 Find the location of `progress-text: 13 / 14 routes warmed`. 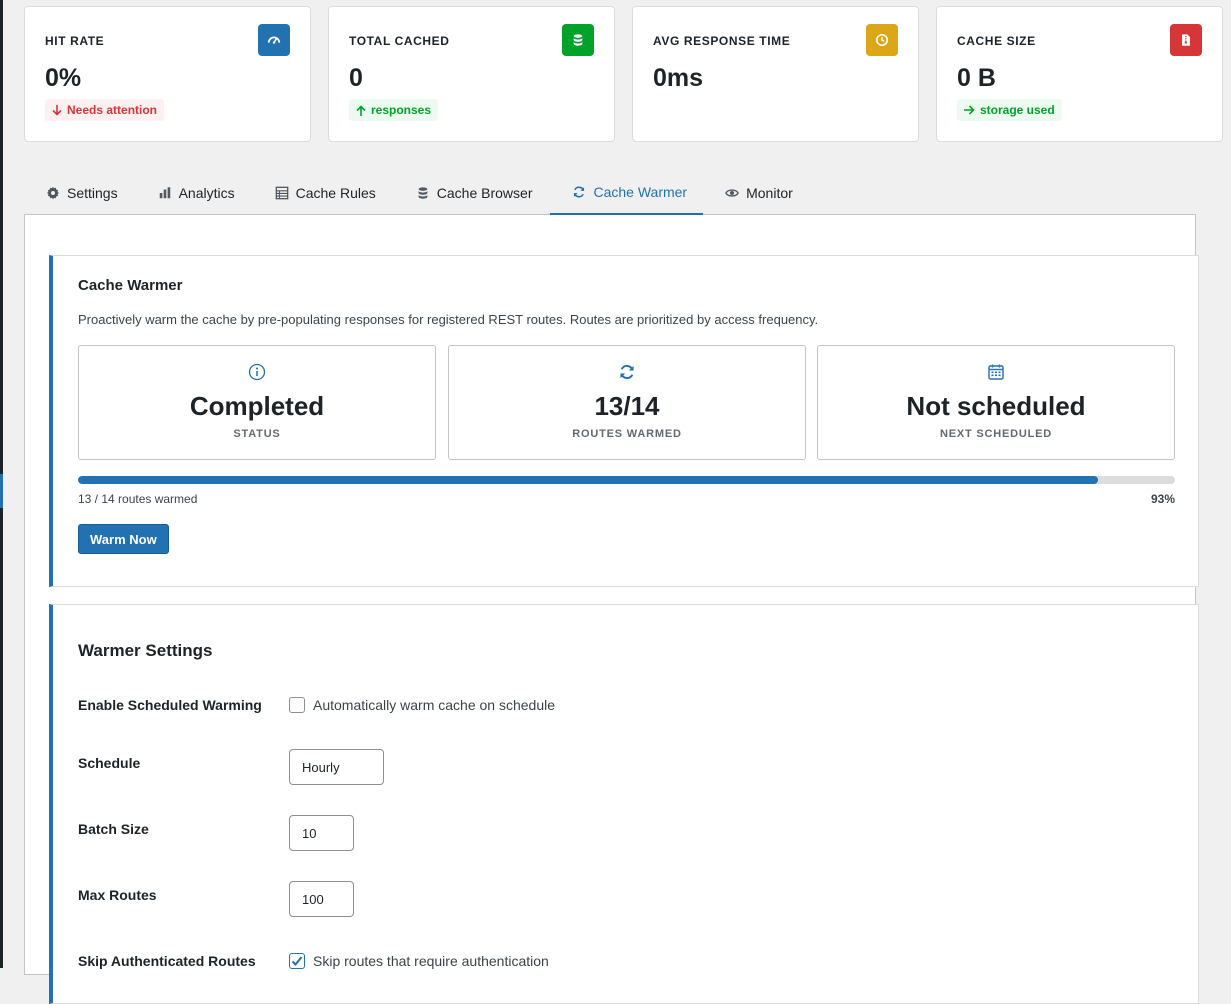

progress-text: 13 / 14 routes warmed is located at coordinates (138, 499).